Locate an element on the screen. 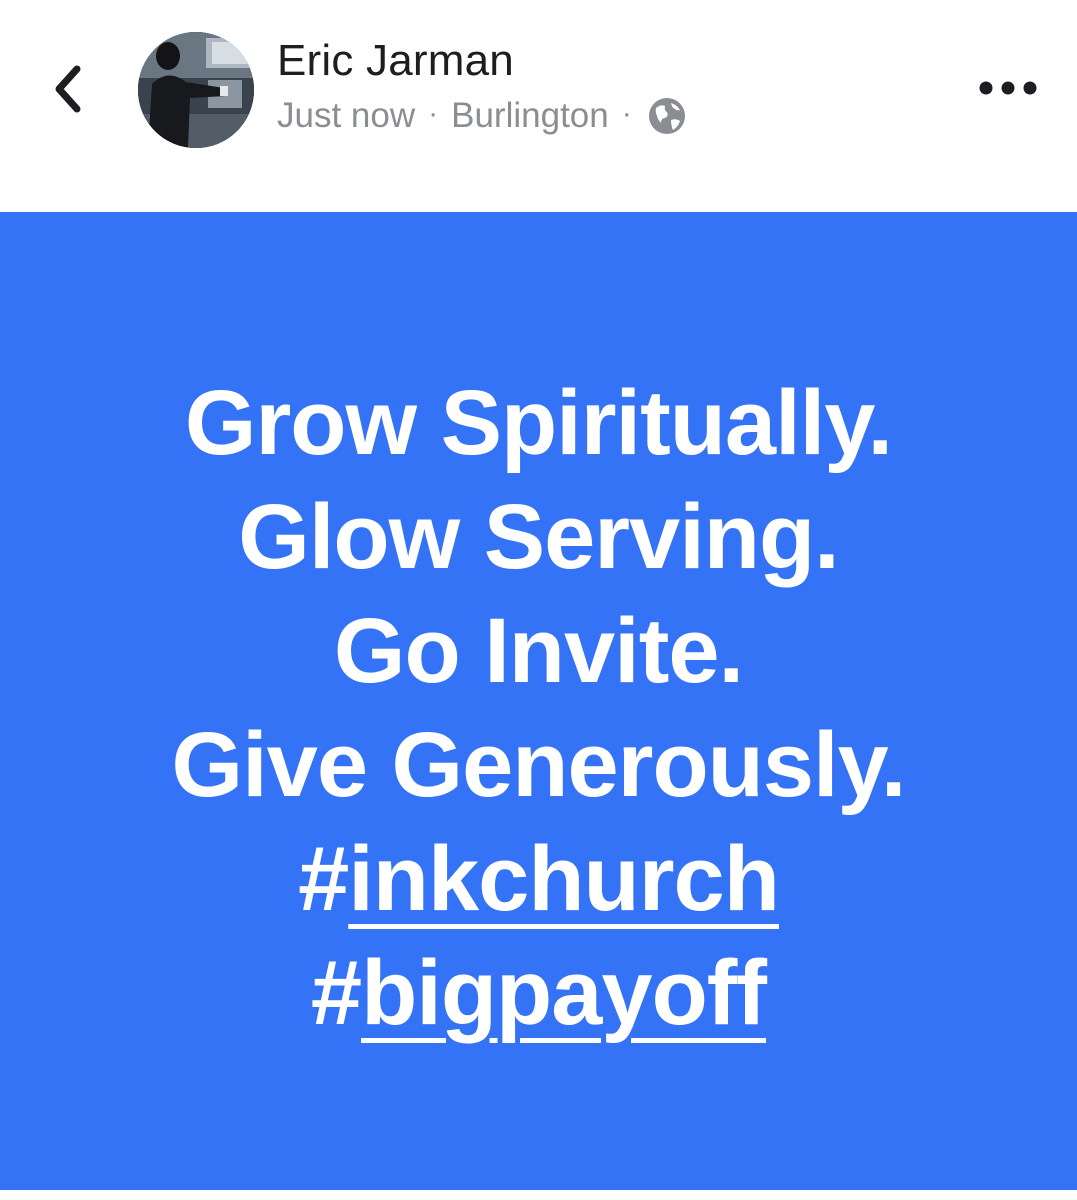 The image size is (1077, 1200). avatar is located at coordinates (196, 90).